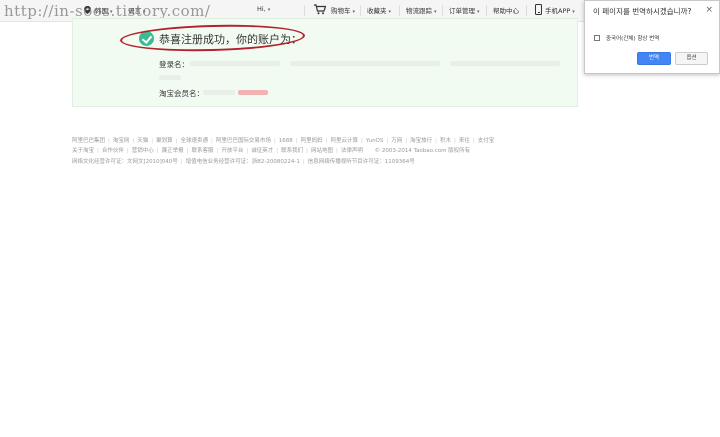 This screenshot has width=720, height=437. I want to click on footer-link: 合作伙伴, so click(113, 150).